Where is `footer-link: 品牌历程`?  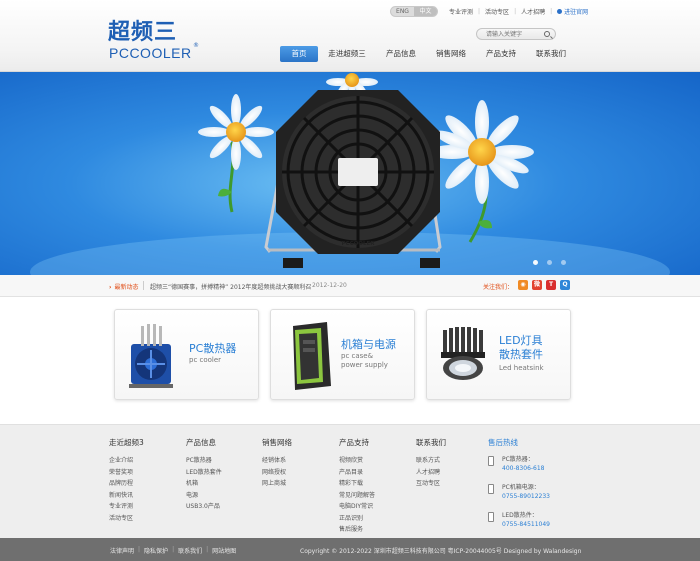
footer-link: 品牌历程 is located at coordinates (126, 484).